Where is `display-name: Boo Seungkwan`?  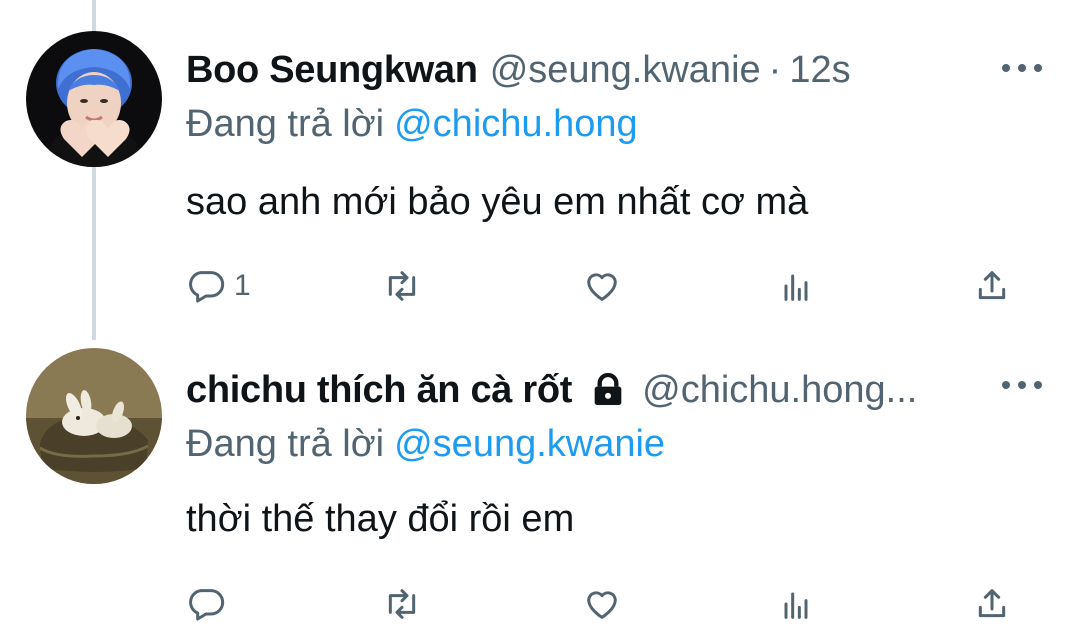
display-name: Boo Seungkwan is located at coordinates (332, 70).